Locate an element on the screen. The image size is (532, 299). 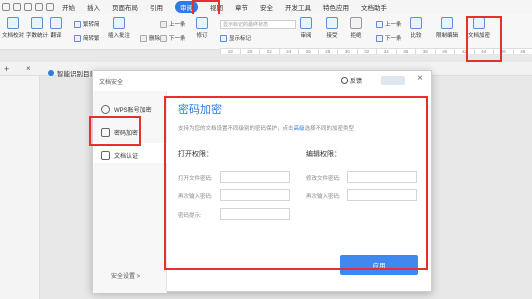
lock-document-icon is located at coordinates (479, 23).